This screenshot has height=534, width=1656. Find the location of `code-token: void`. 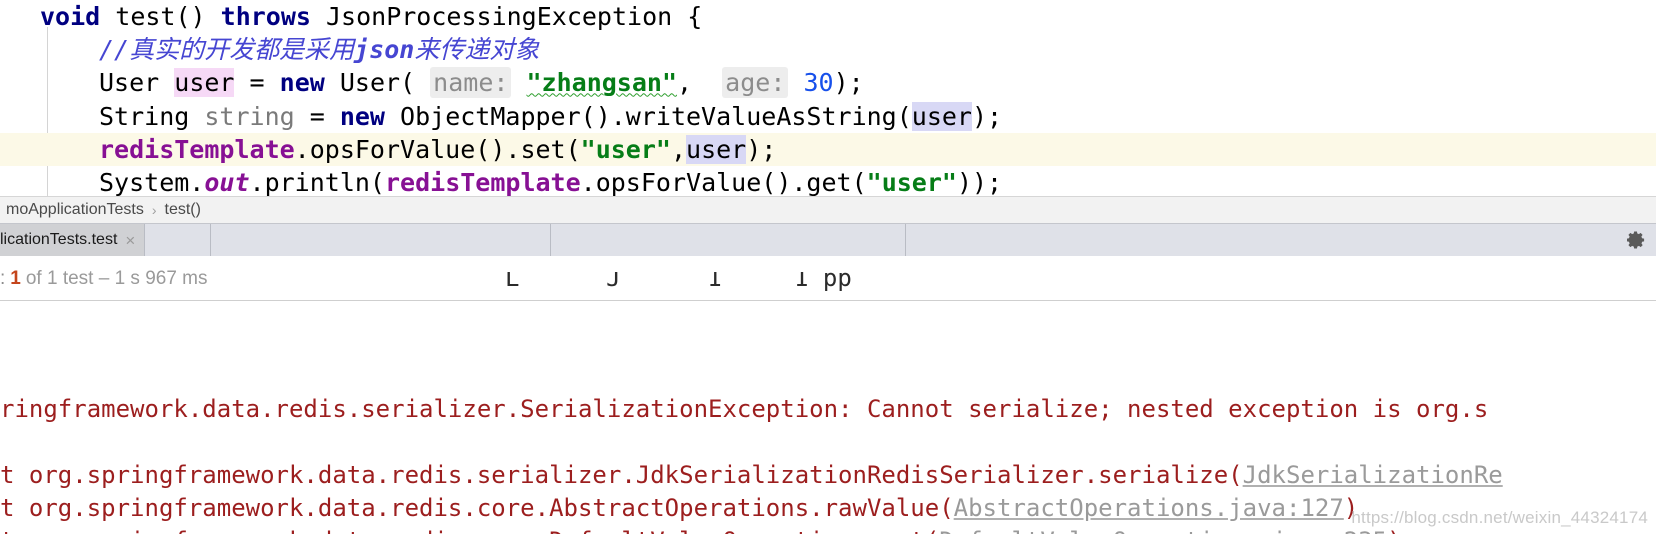

code-token: void is located at coordinates (70, 16).